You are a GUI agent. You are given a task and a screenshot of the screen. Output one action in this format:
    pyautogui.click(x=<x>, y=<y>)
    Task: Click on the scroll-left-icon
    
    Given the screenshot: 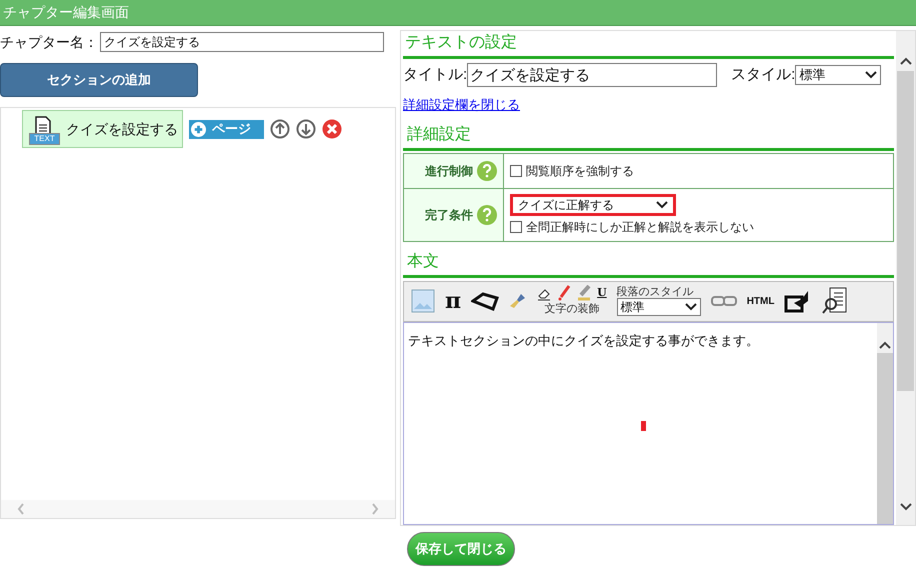 What is the action you would take?
    pyautogui.click(x=21, y=509)
    